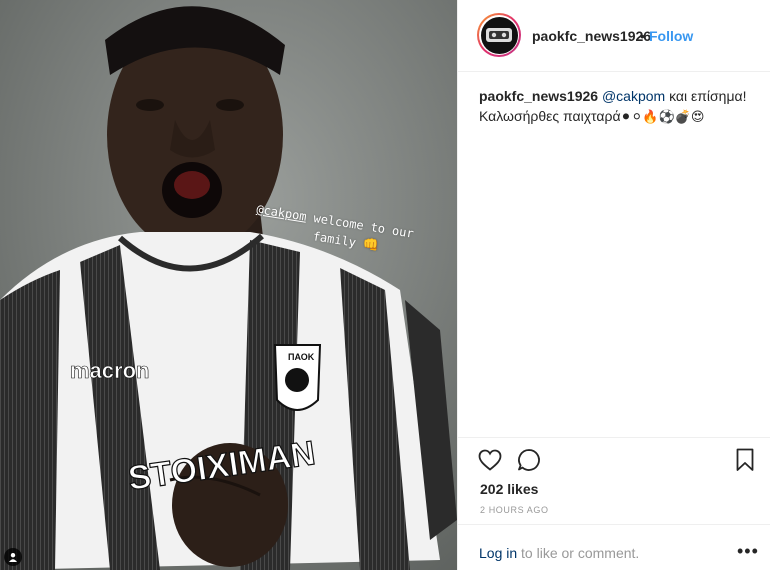  I want to click on heart-icon, so click(490, 462).